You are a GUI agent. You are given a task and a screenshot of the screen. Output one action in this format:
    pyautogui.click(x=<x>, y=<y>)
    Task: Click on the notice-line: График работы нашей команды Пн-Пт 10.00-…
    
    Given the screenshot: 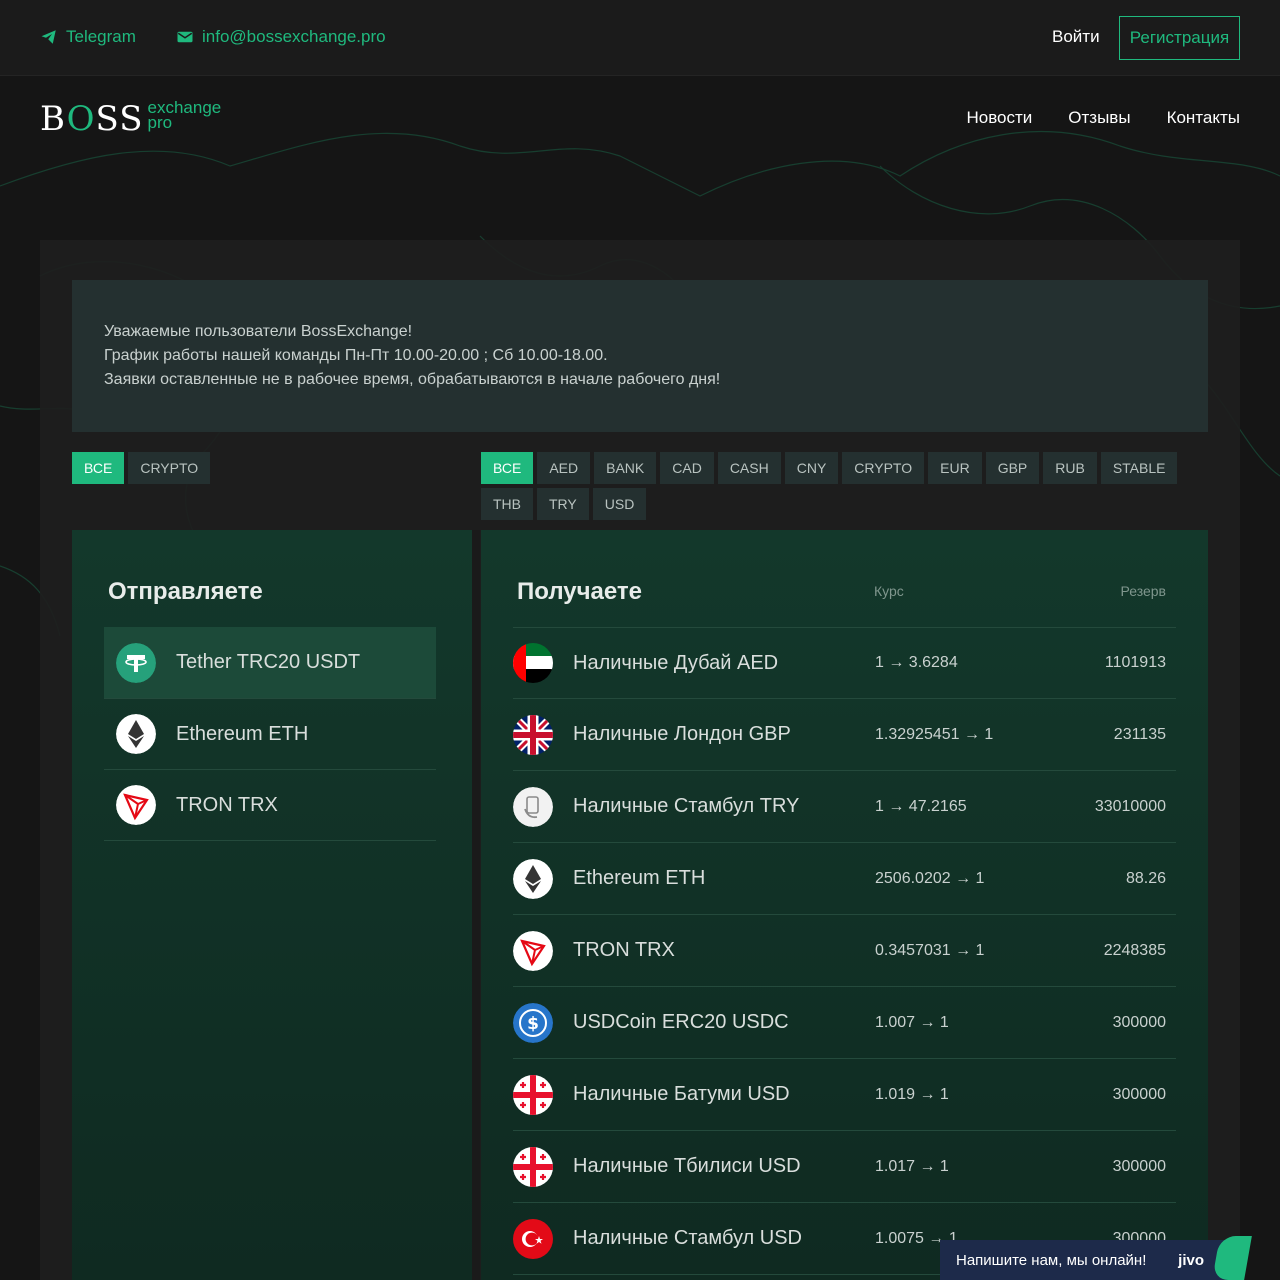 What is the action you would take?
    pyautogui.click(x=356, y=355)
    